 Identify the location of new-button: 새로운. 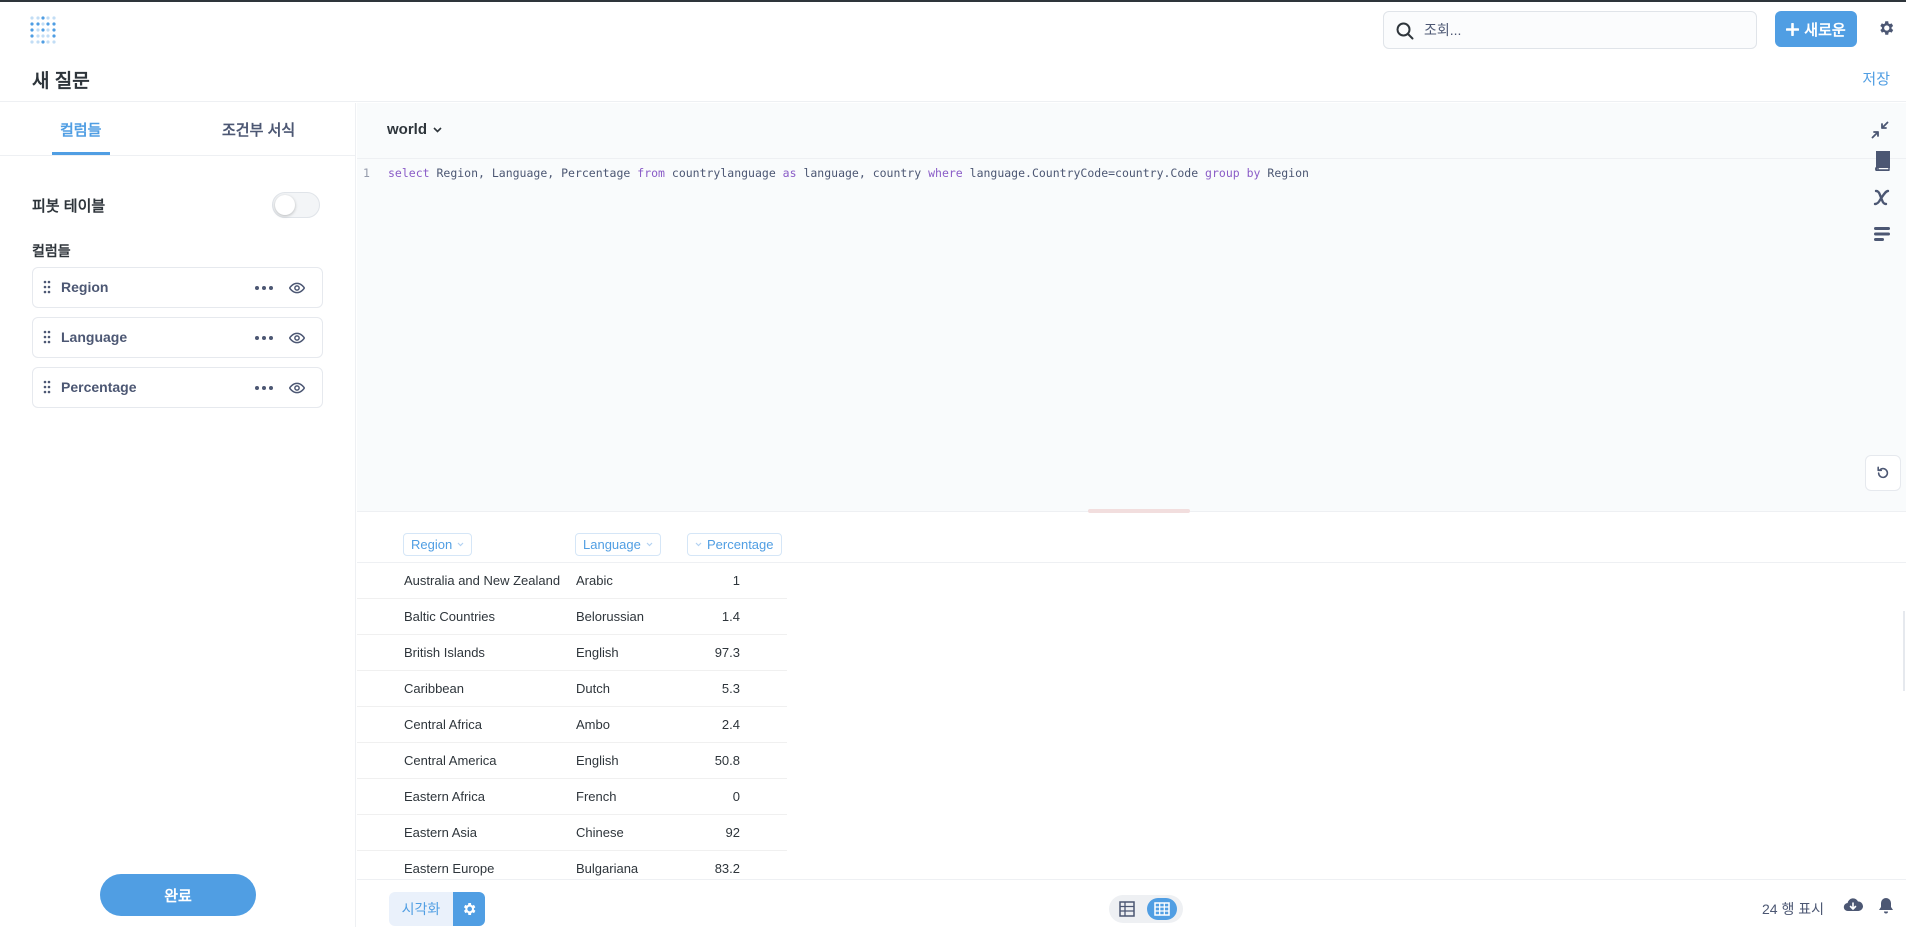
(1816, 29).